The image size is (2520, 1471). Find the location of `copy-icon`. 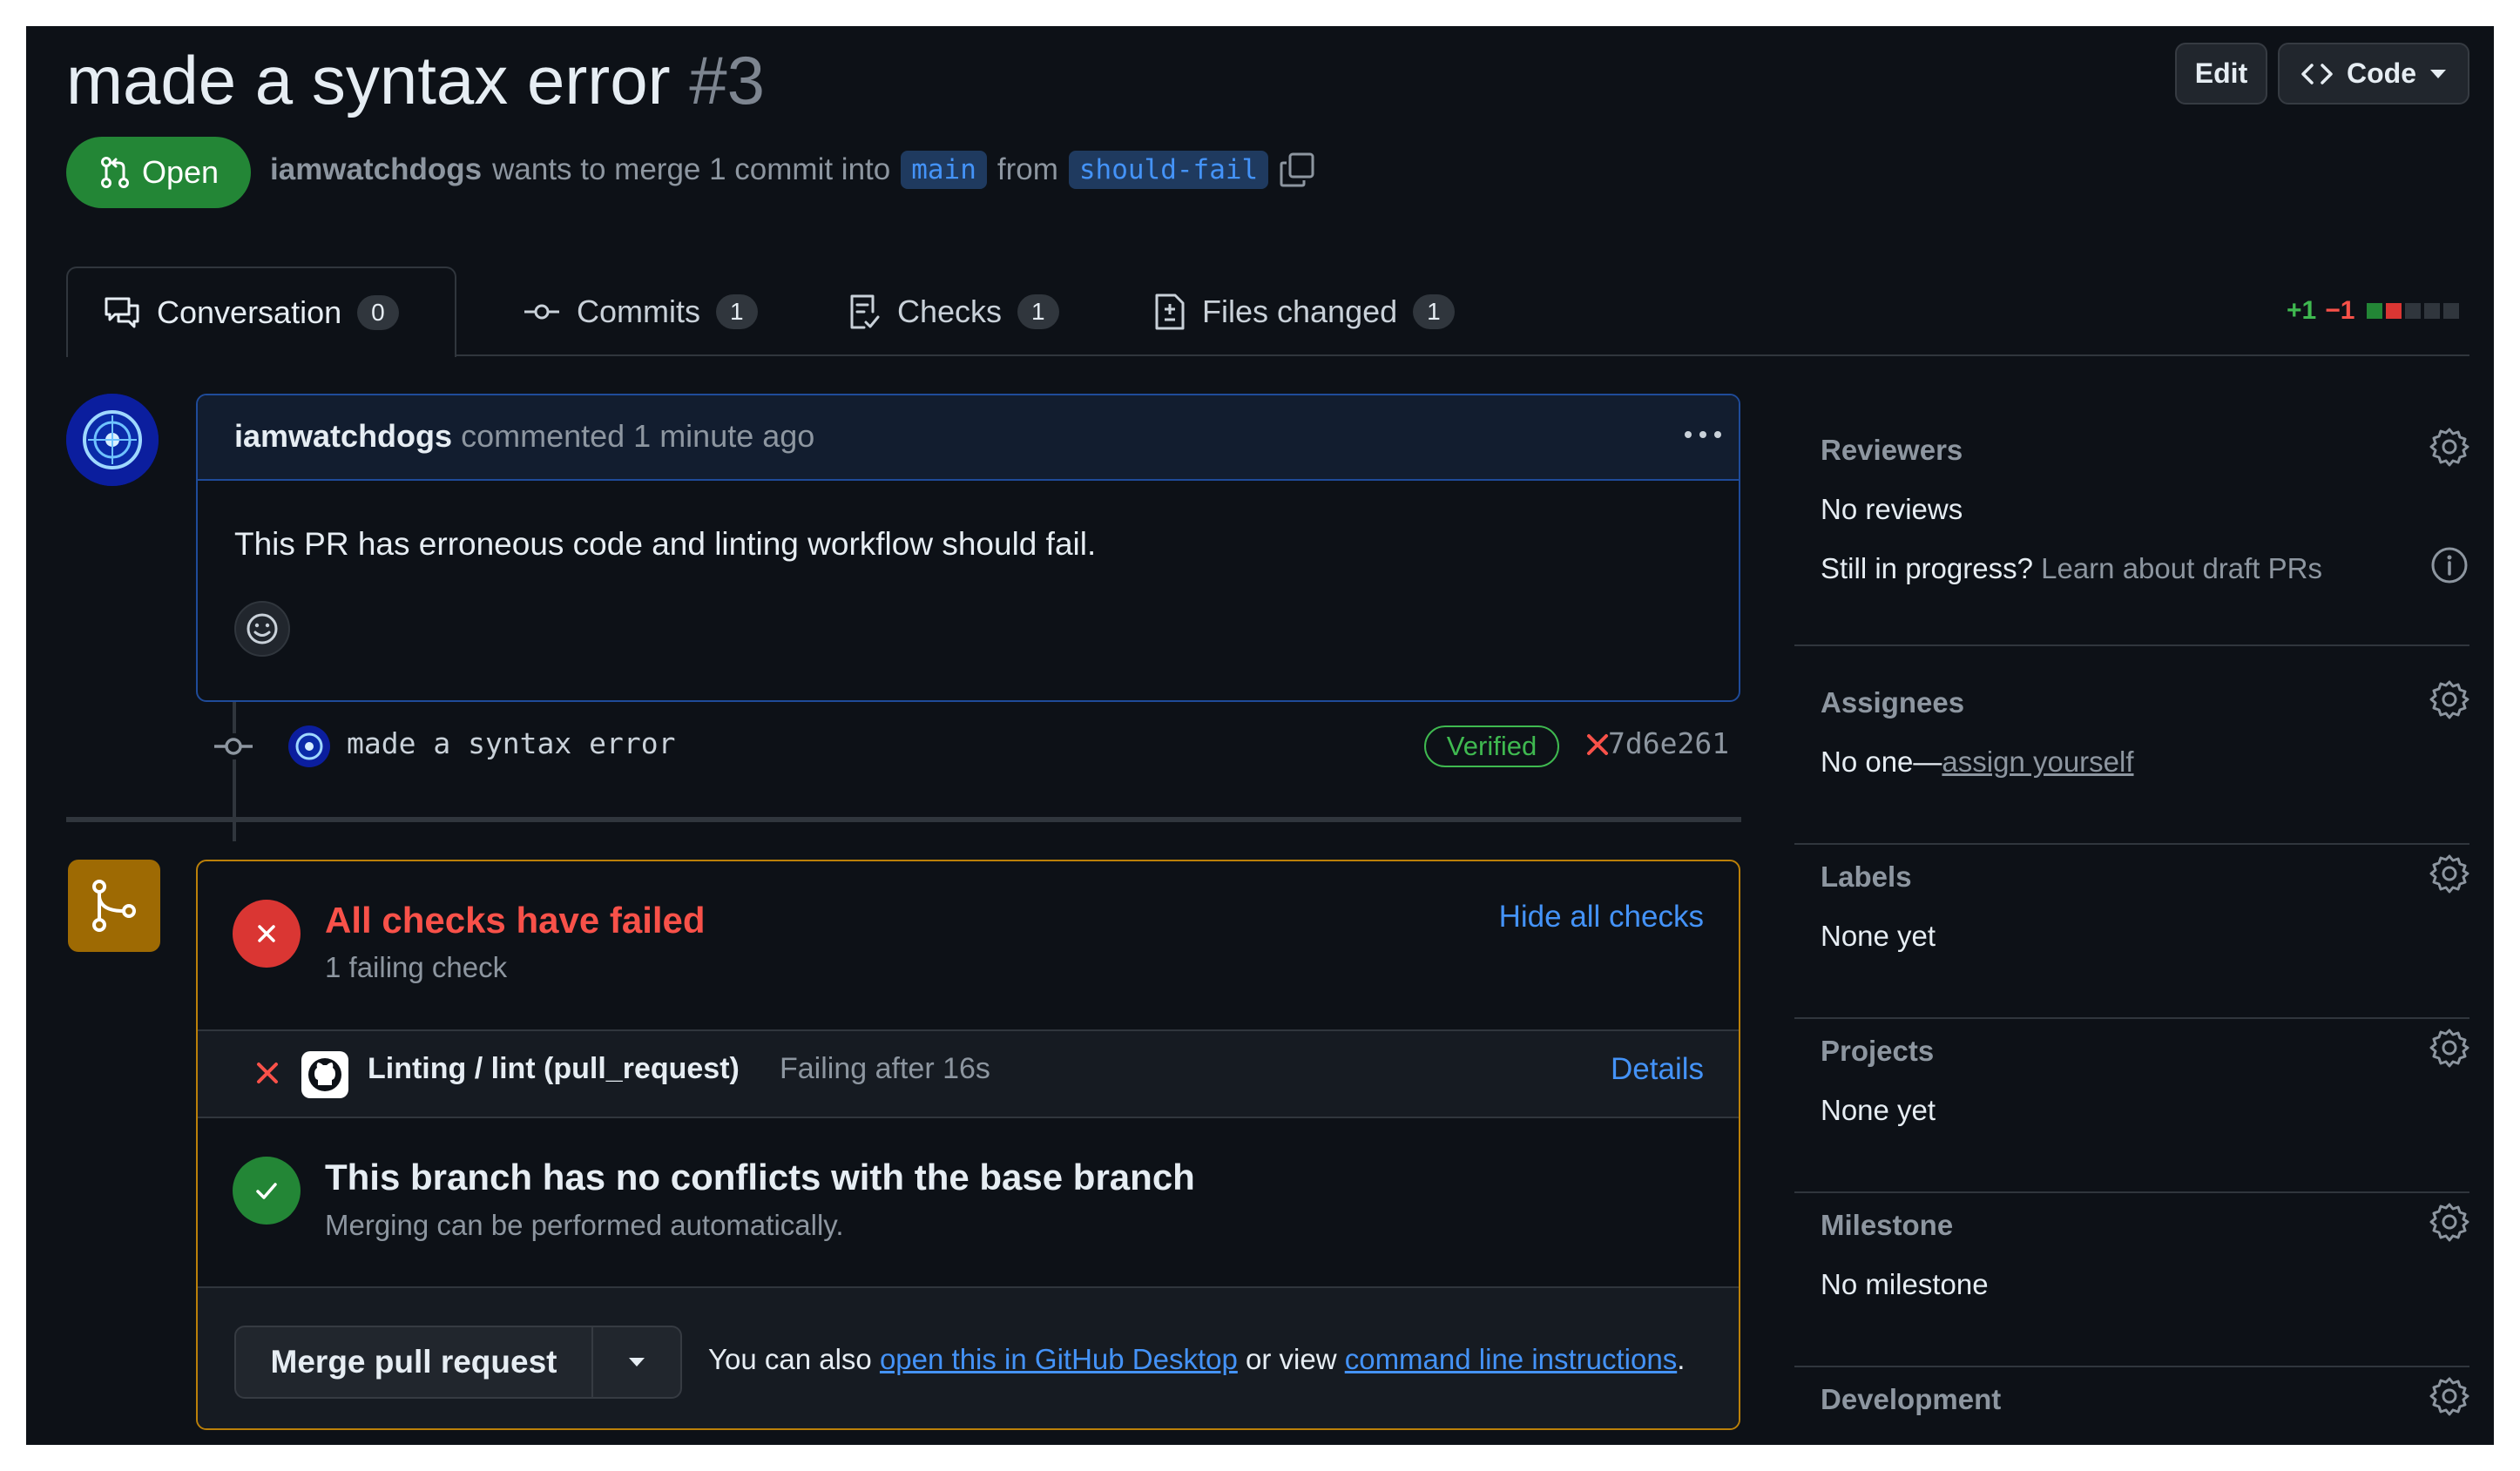

copy-icon is located at coordinates (1297, 170).